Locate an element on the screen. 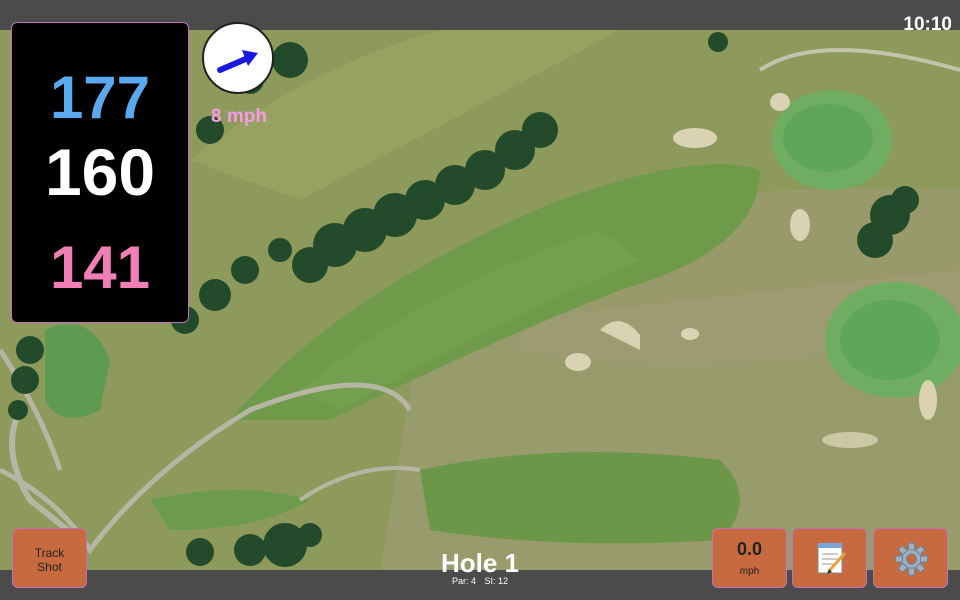  hole-title: Hole 1 is located at coordinates (480, 563).